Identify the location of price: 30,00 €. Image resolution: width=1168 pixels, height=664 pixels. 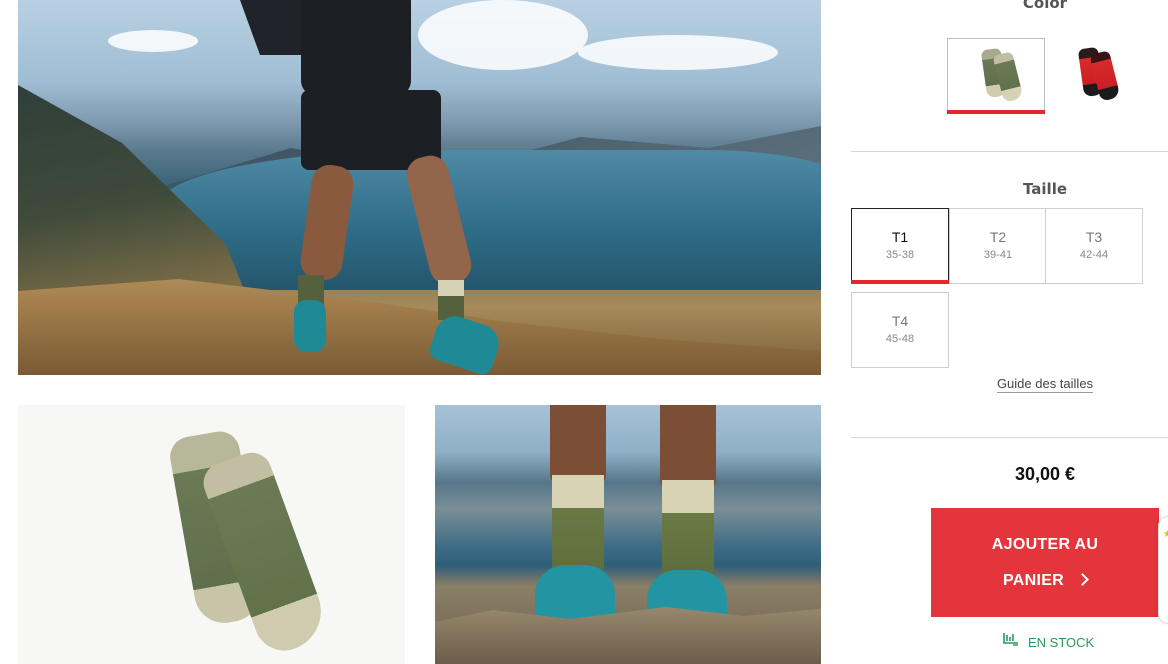
(1045, 474).